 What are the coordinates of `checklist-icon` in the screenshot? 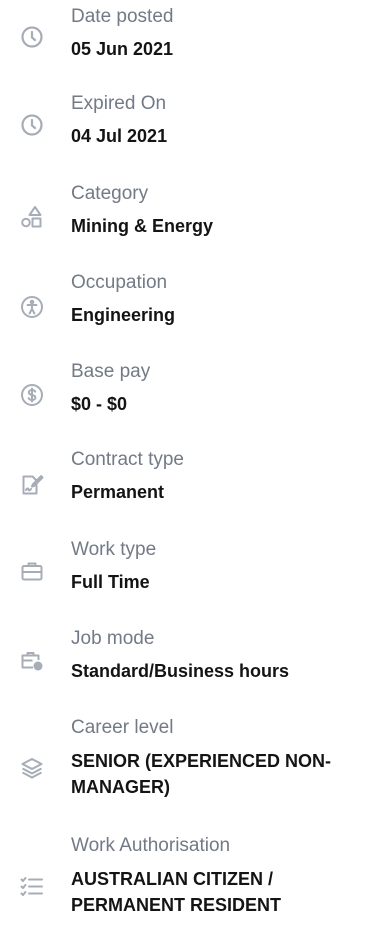 It's located at (32, 887).